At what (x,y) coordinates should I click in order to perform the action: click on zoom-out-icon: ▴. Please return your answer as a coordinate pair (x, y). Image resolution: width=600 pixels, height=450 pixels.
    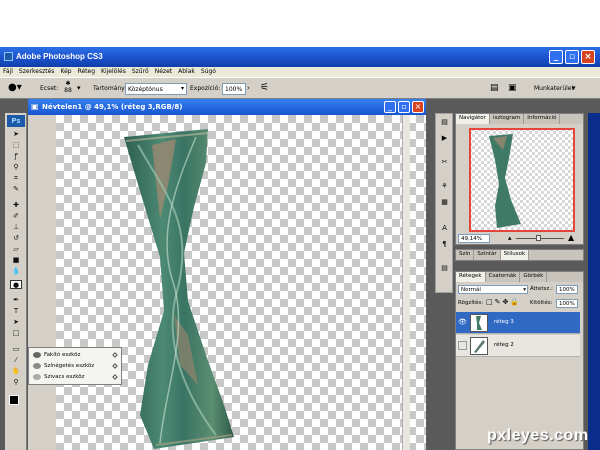
    Looking at the image, I should click on (510, 238).